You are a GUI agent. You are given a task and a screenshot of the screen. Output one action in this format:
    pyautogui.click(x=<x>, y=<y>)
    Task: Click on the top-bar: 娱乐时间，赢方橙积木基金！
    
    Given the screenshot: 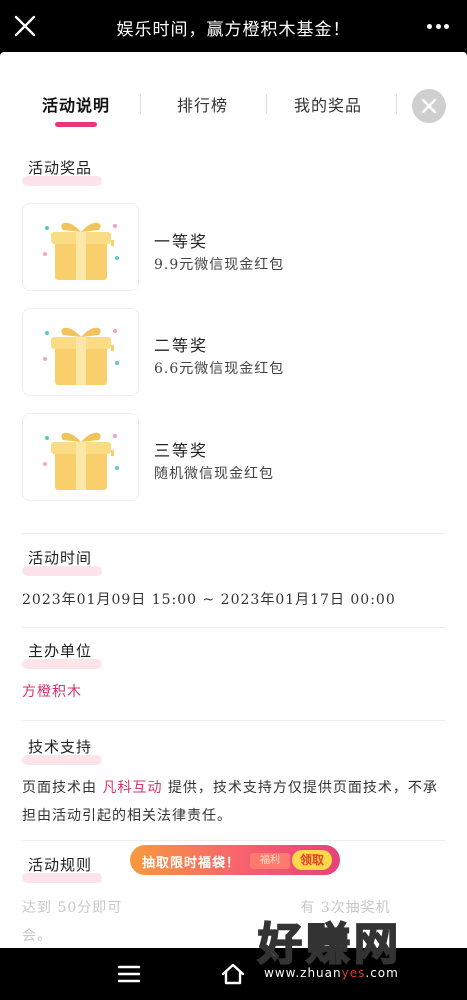 What is the action you would take?
    pyautogui.click(x=233, y=26)
    